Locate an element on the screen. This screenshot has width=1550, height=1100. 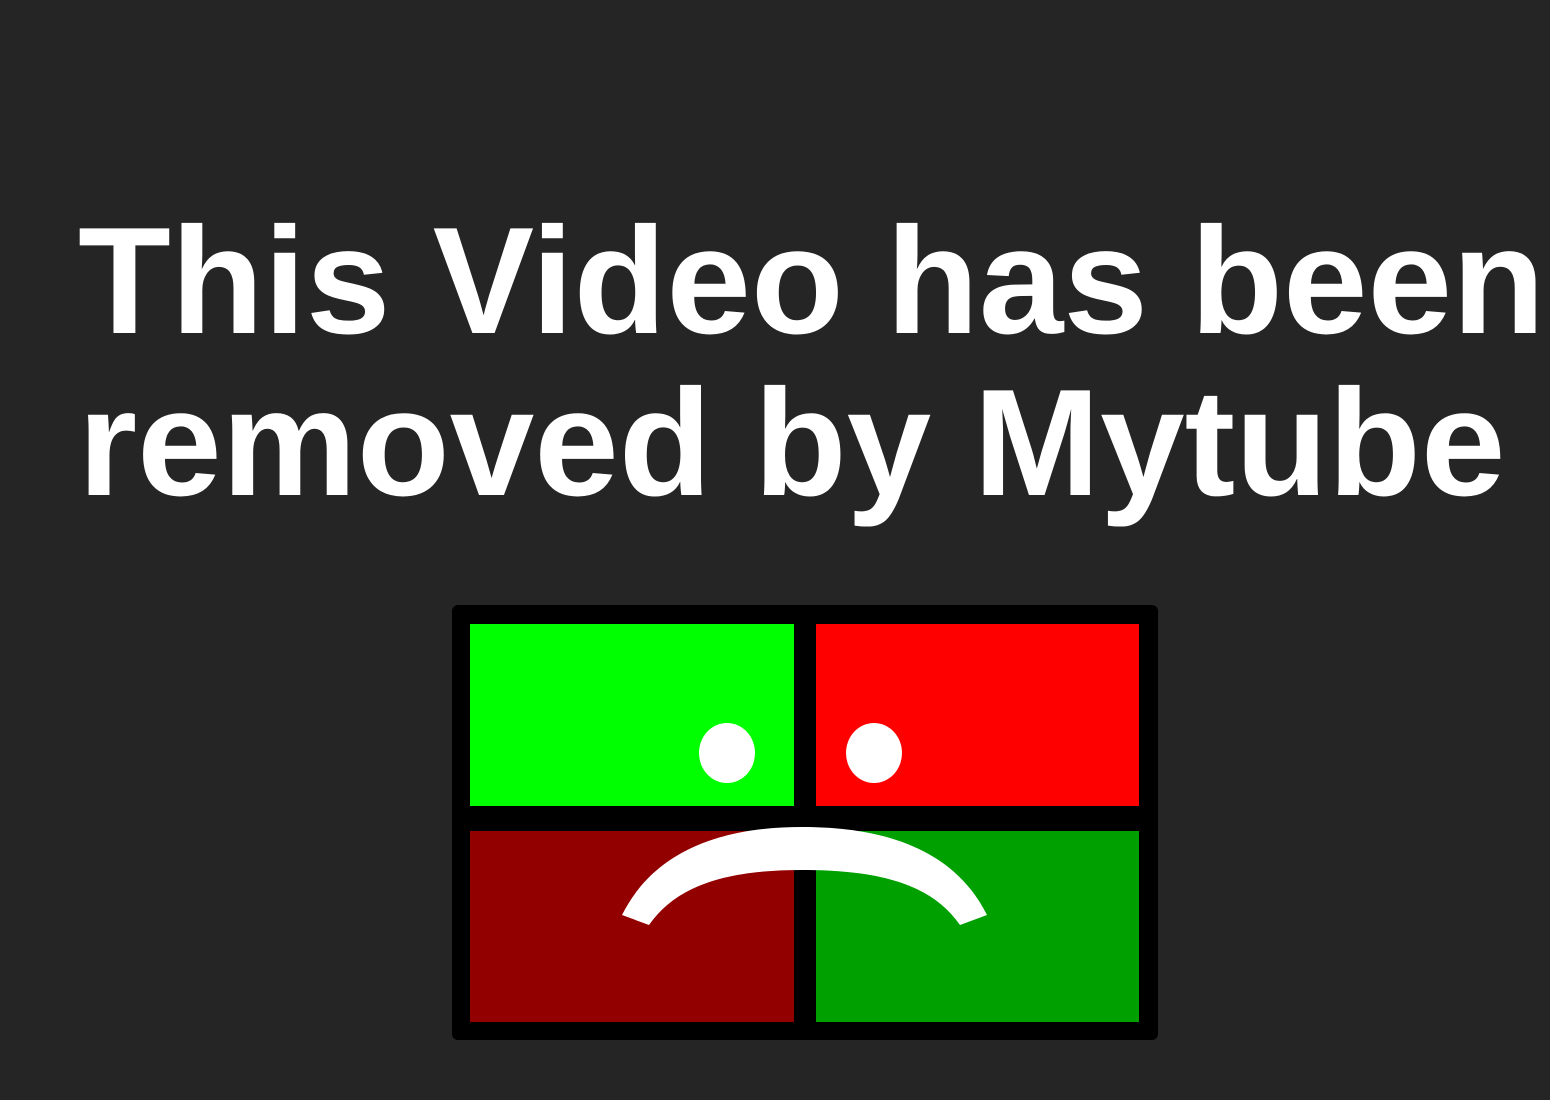
left-eye is located at coordinates (727, 753).